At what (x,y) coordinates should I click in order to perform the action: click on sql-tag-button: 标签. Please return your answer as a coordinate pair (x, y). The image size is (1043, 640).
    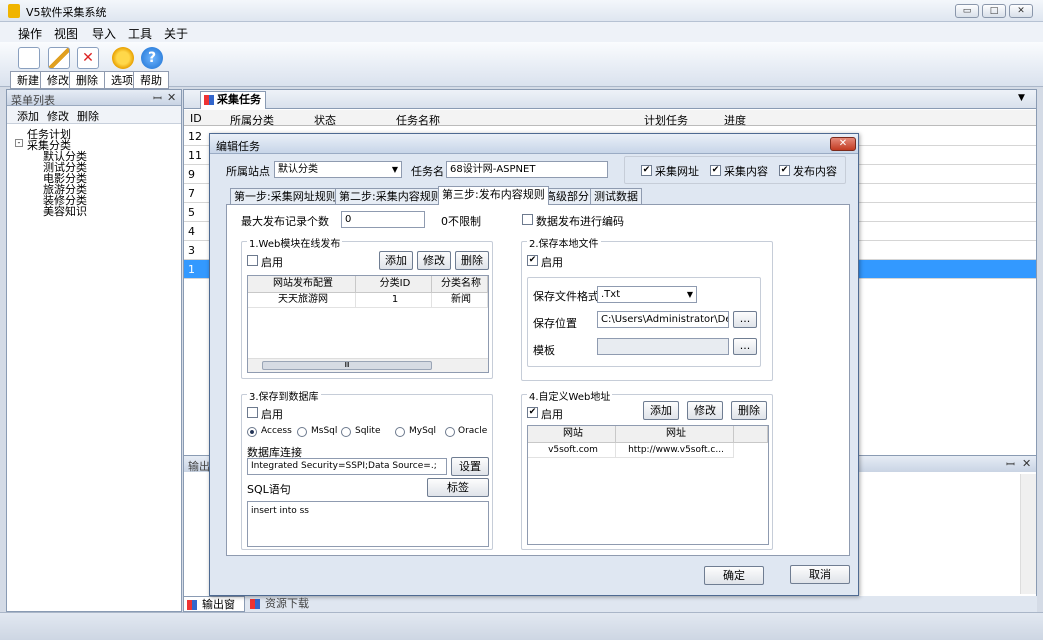
    Looking at the image, I should click on (458, 487).